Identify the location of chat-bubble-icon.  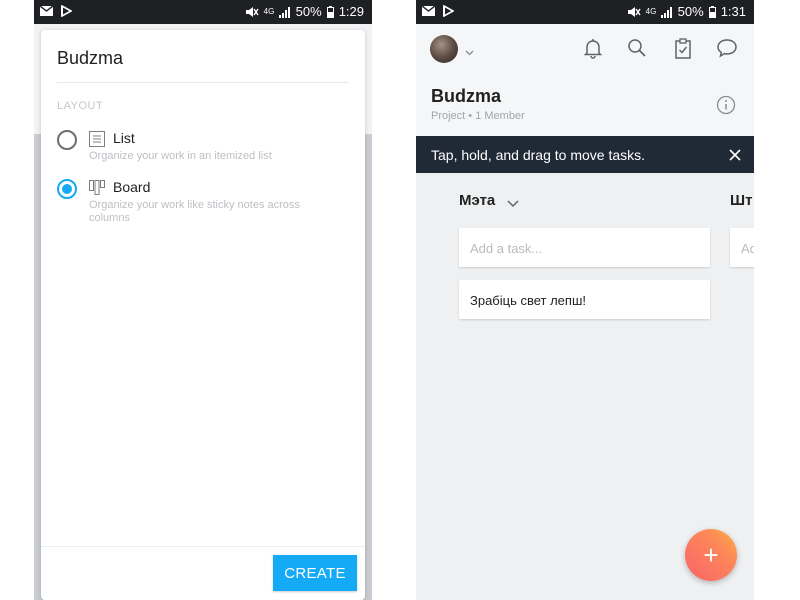
(727, 48).